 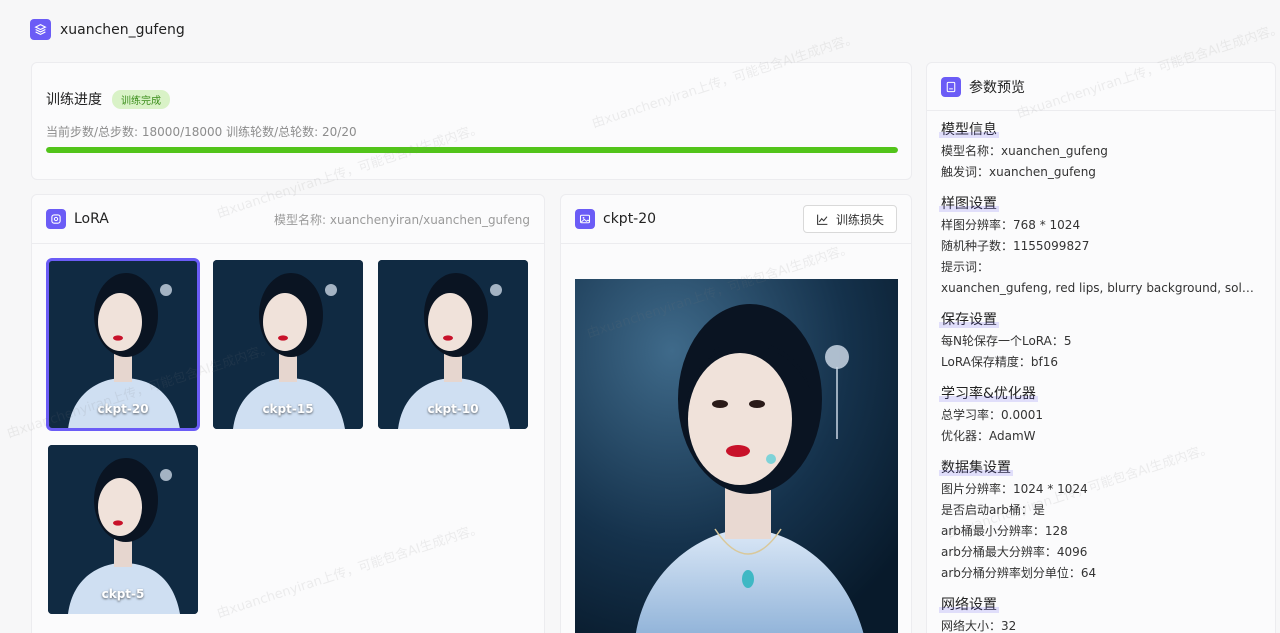 What do you see at coordinates (123, 344) in the screenshot?
I see `checkpoint-thumbnail: ckpt-20` at bounding box center [123, 344].